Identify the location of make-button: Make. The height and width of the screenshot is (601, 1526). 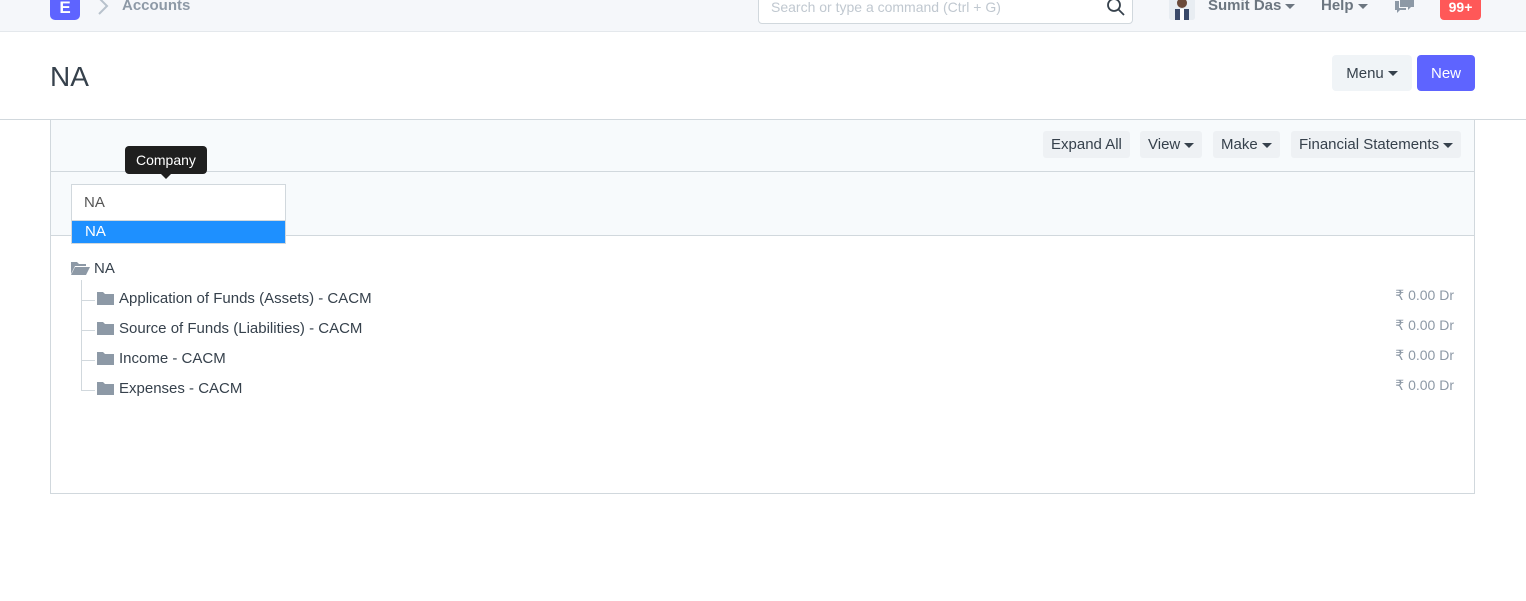
(1246, 144).